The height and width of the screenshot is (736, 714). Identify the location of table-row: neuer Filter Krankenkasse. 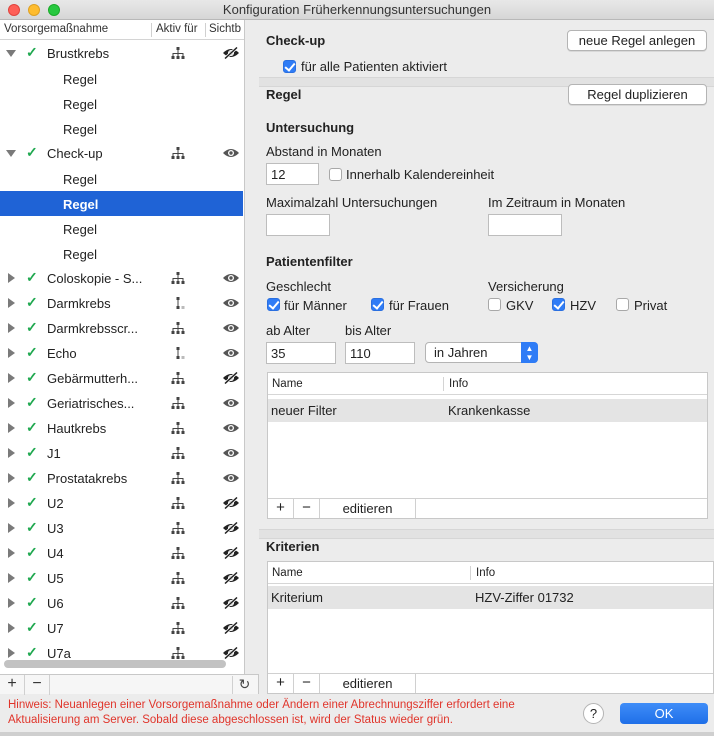
(487, 410).